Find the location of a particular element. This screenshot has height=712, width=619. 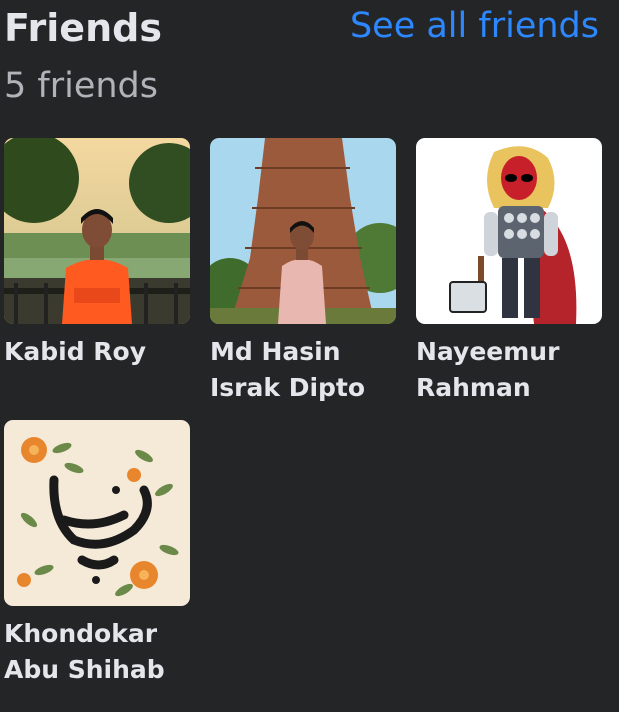

see-all-friends-link: See all friends is located at coordinates (474, 26).